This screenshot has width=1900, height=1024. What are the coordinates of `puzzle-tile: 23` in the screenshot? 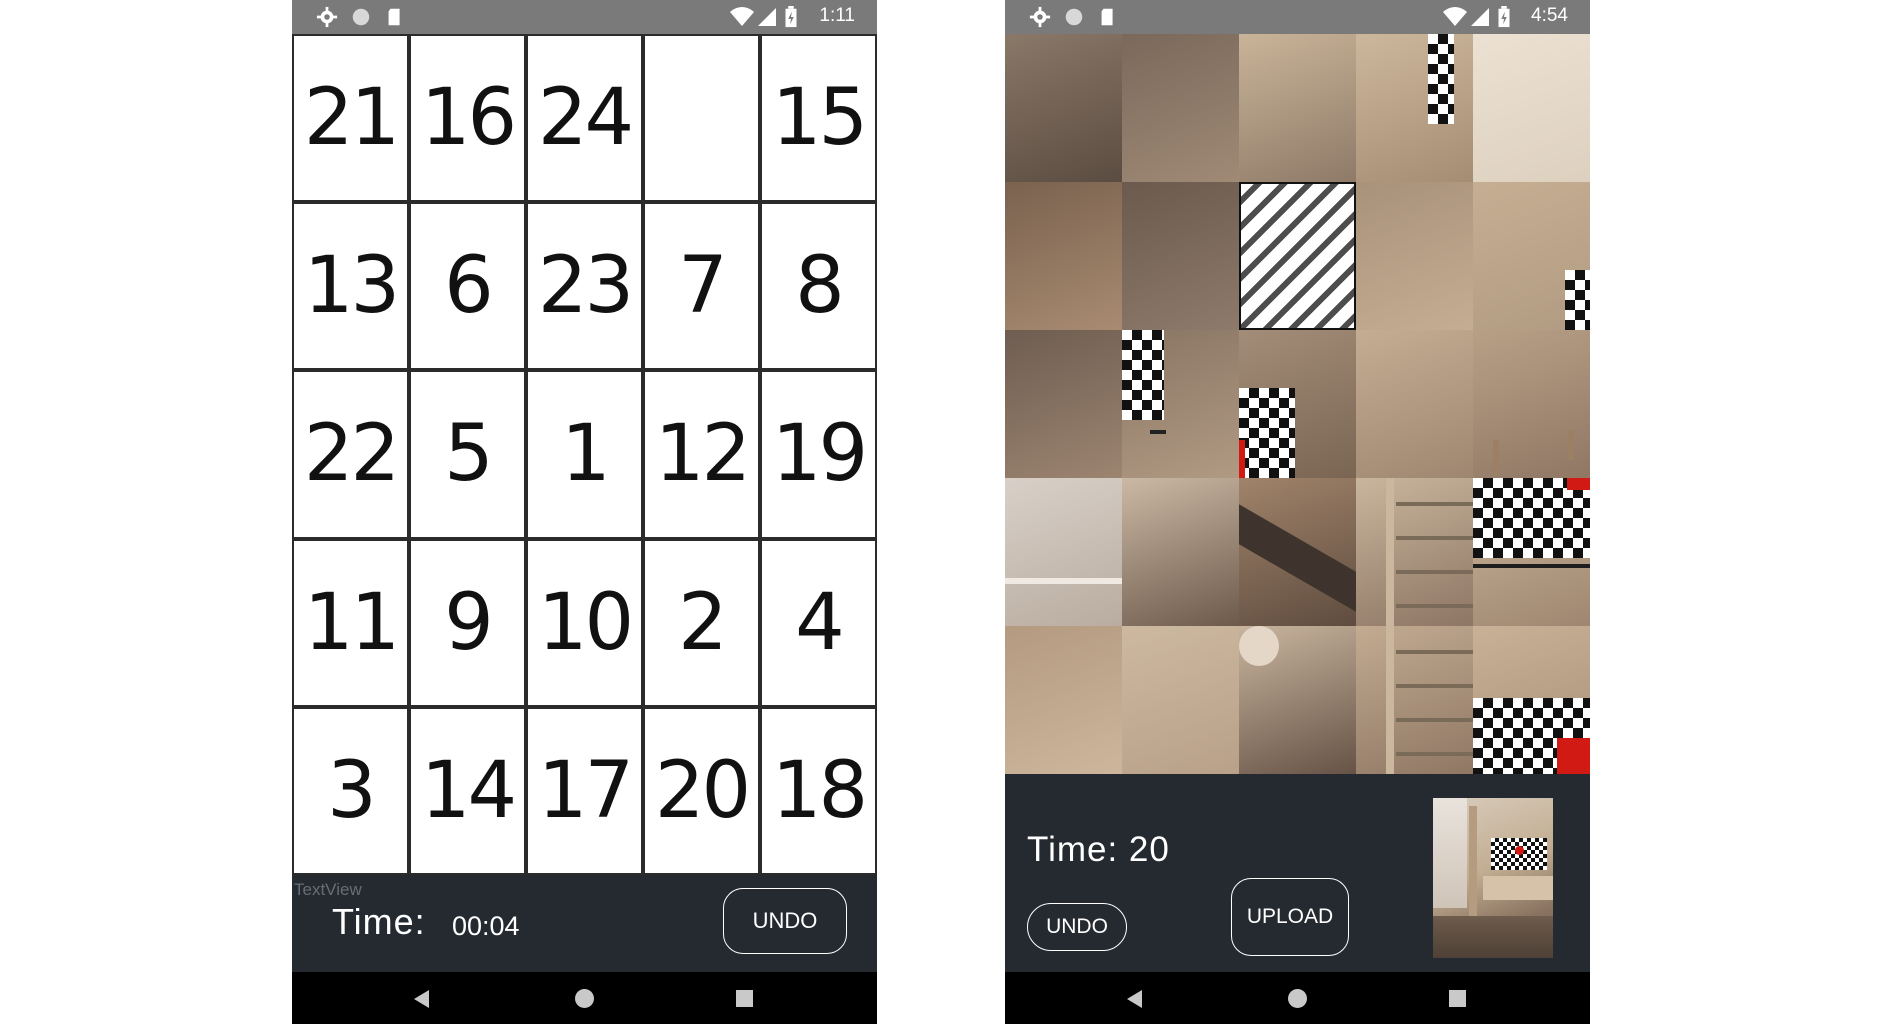 It's located at (584, 286).